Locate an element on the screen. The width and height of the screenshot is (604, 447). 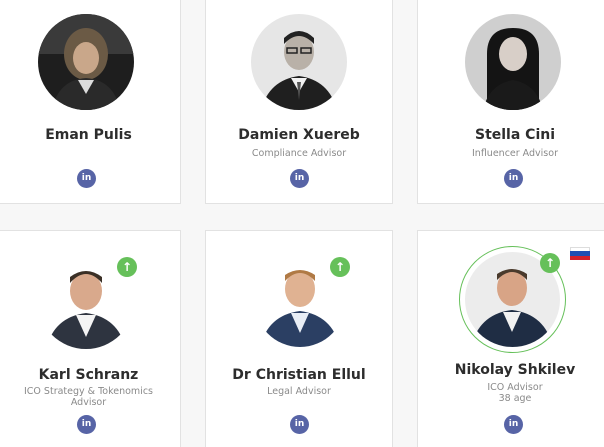
avatar-eman-pulis is located at coordinates (86, 62).